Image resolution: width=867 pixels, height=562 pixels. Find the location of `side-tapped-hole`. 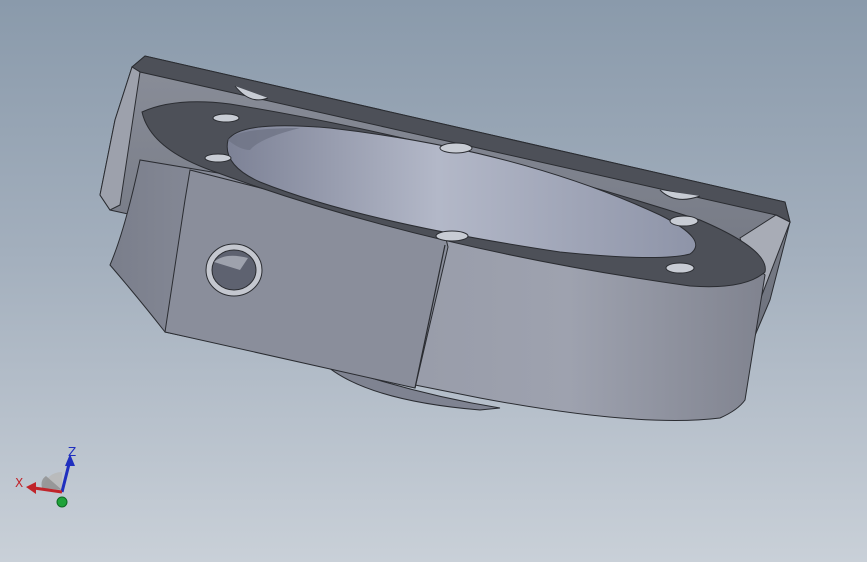

side-tapped-hole is located at coordinates (234, 270).